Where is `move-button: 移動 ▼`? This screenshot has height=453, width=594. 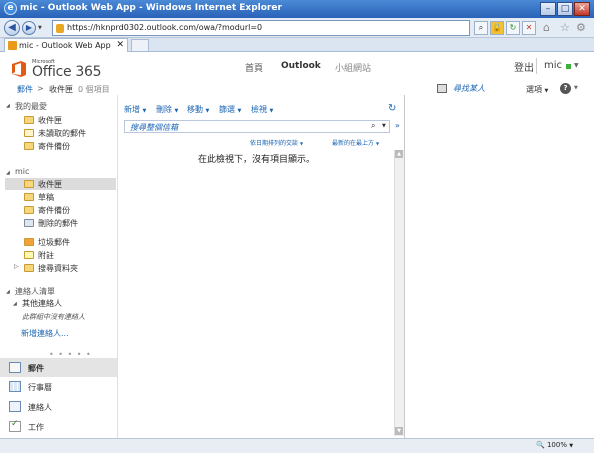
move-button: 移動 ▼ is located at coordinates (198, 109).